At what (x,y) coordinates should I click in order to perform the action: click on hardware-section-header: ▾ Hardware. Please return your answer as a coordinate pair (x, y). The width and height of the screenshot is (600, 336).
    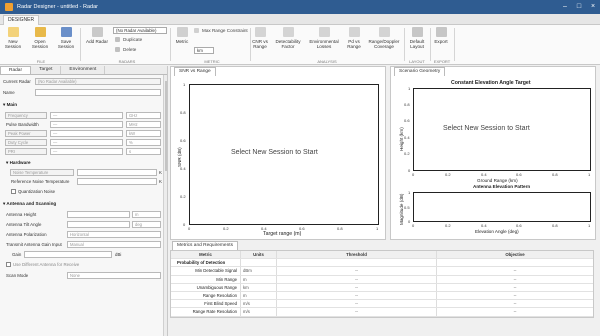
    Looking at the image, I should click on (18, 163).